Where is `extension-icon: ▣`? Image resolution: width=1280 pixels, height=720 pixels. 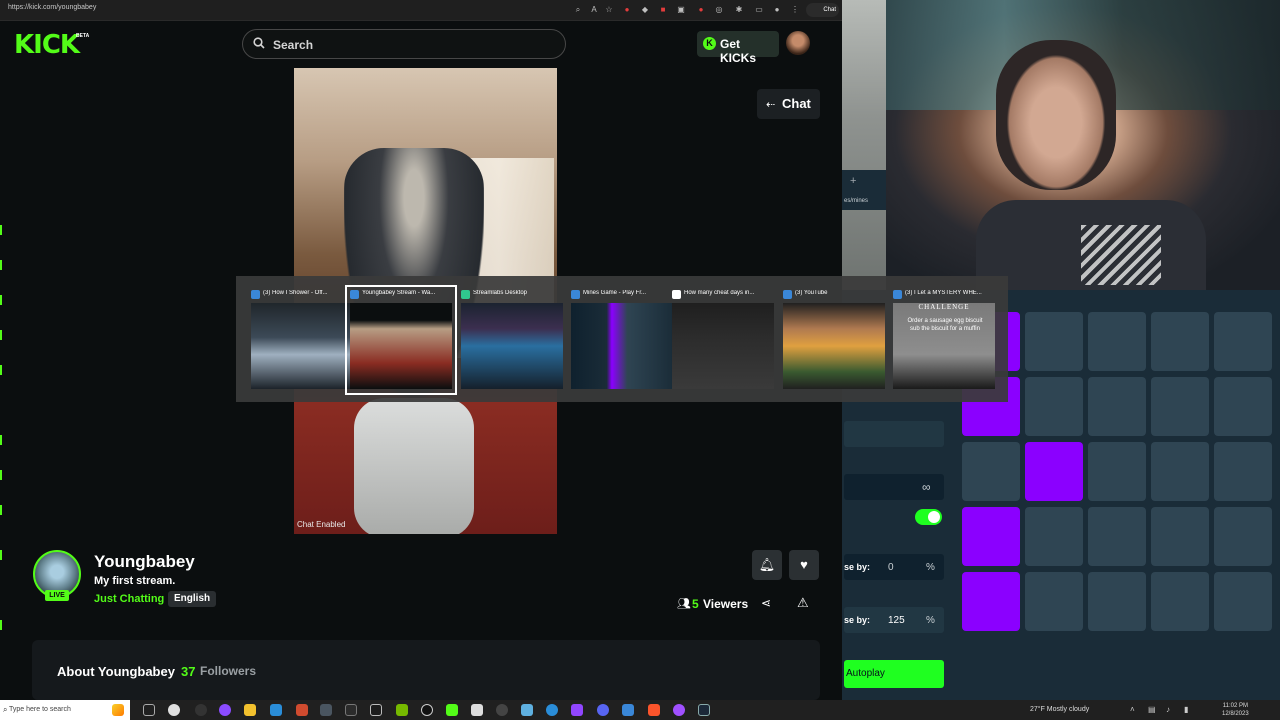
extension-icon: ▣ is located at coordinates (681, 10).